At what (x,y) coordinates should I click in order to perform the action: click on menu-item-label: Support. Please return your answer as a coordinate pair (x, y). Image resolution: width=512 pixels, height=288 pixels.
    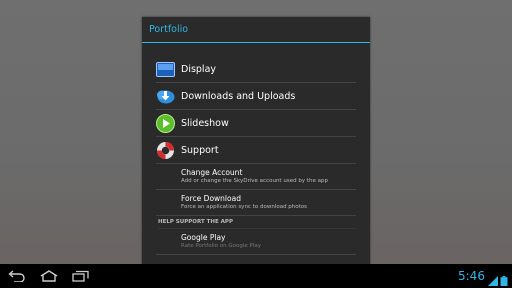
    Looking at the image, I should click on (200, 150).